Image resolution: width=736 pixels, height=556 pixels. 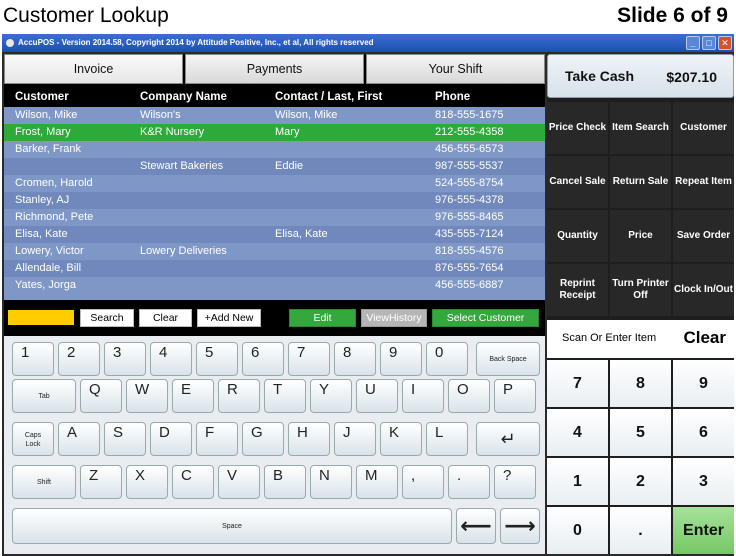 I want to click on search-button: Search, so click(x=107, y=318).